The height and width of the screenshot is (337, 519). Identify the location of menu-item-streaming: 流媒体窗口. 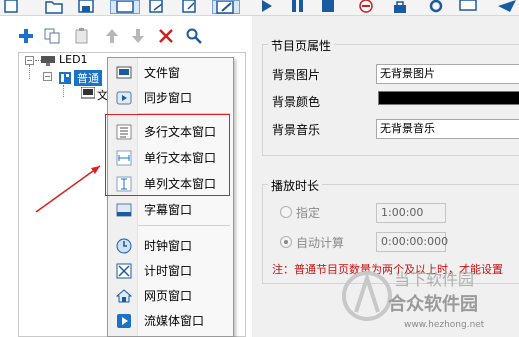
(170, 321).